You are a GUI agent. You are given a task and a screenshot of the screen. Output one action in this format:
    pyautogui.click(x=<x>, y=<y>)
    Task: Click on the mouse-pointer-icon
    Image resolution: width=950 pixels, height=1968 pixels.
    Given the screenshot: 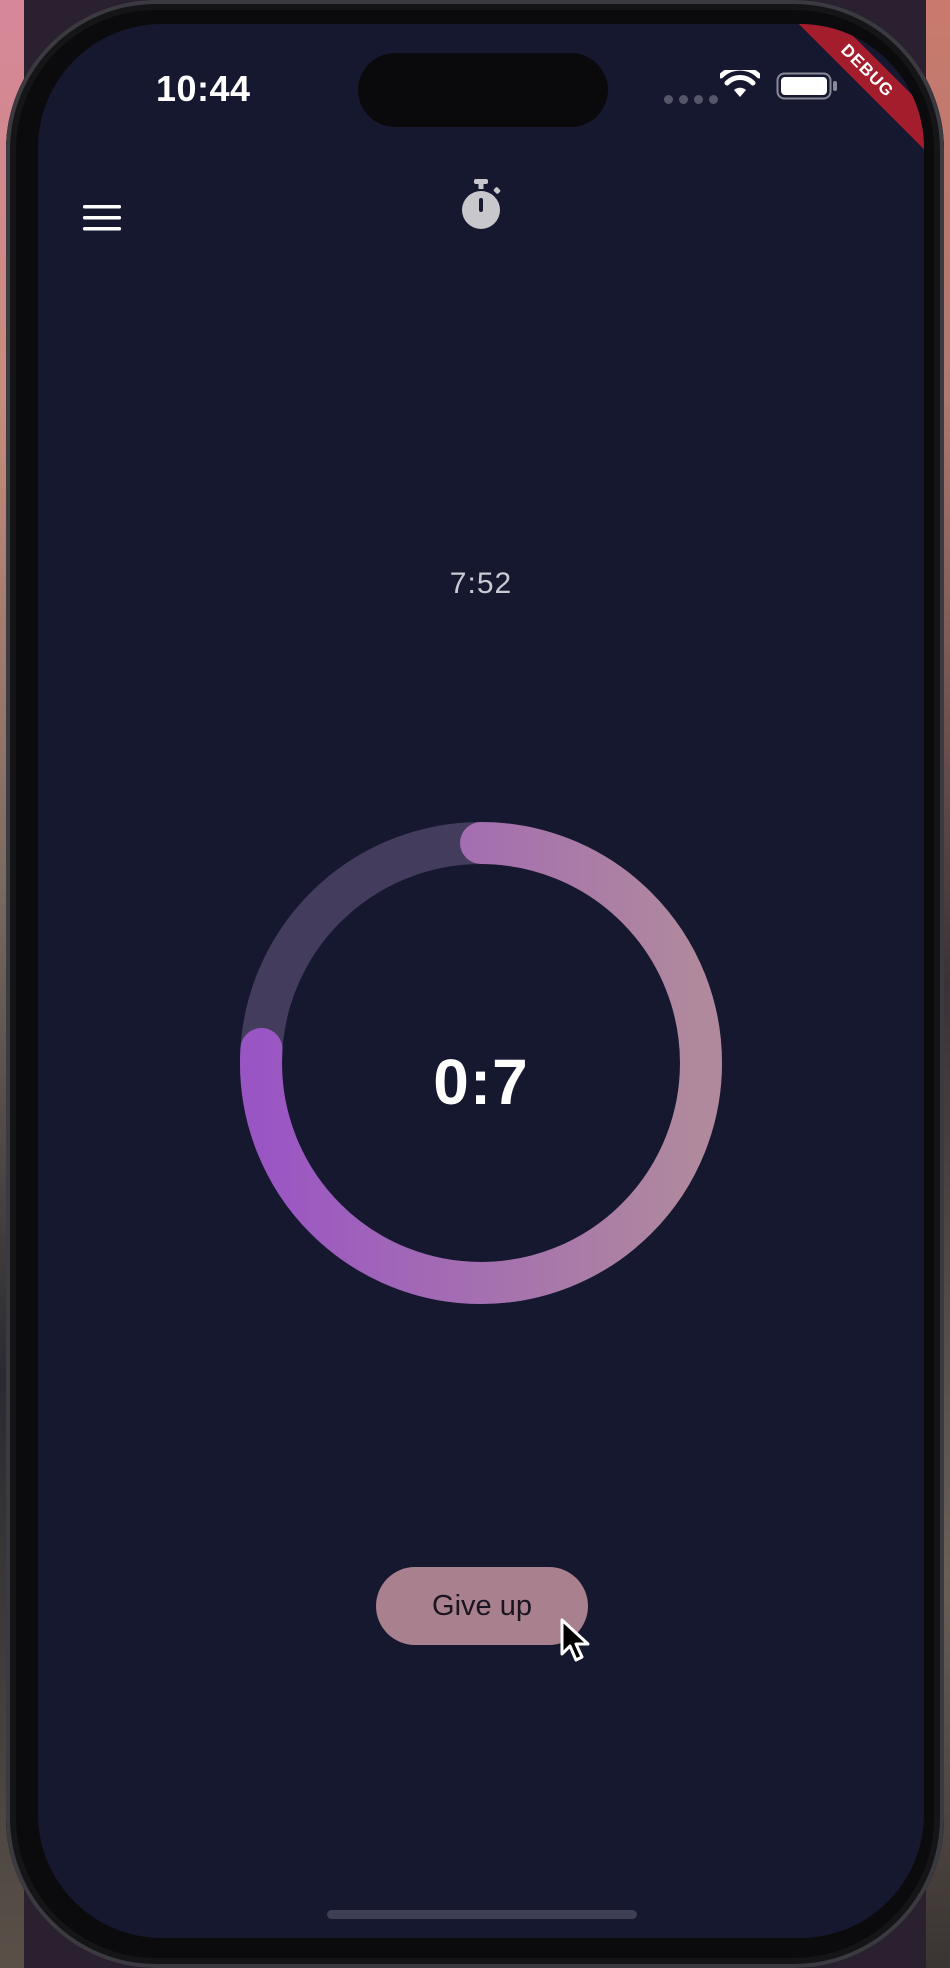 What is the action you would take?
    pyautogui.click(x=575, y=1640)
    